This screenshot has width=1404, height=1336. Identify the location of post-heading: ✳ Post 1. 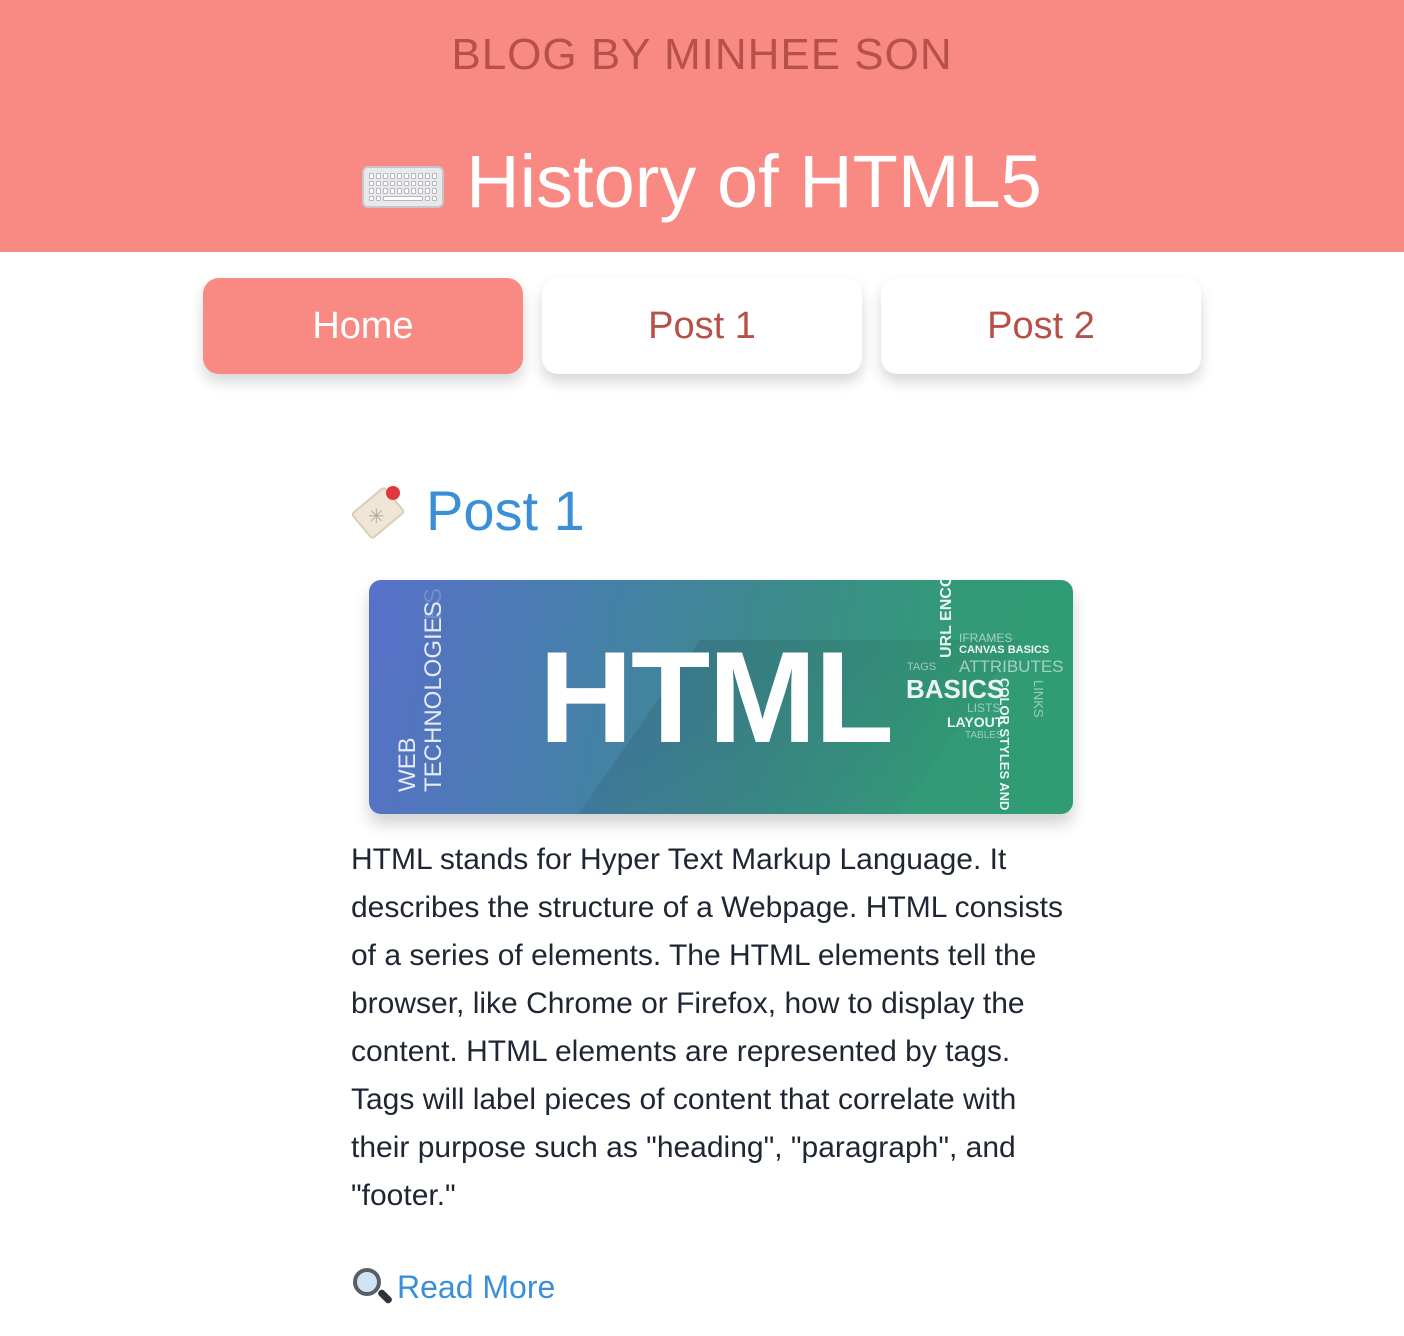
(467, 510).